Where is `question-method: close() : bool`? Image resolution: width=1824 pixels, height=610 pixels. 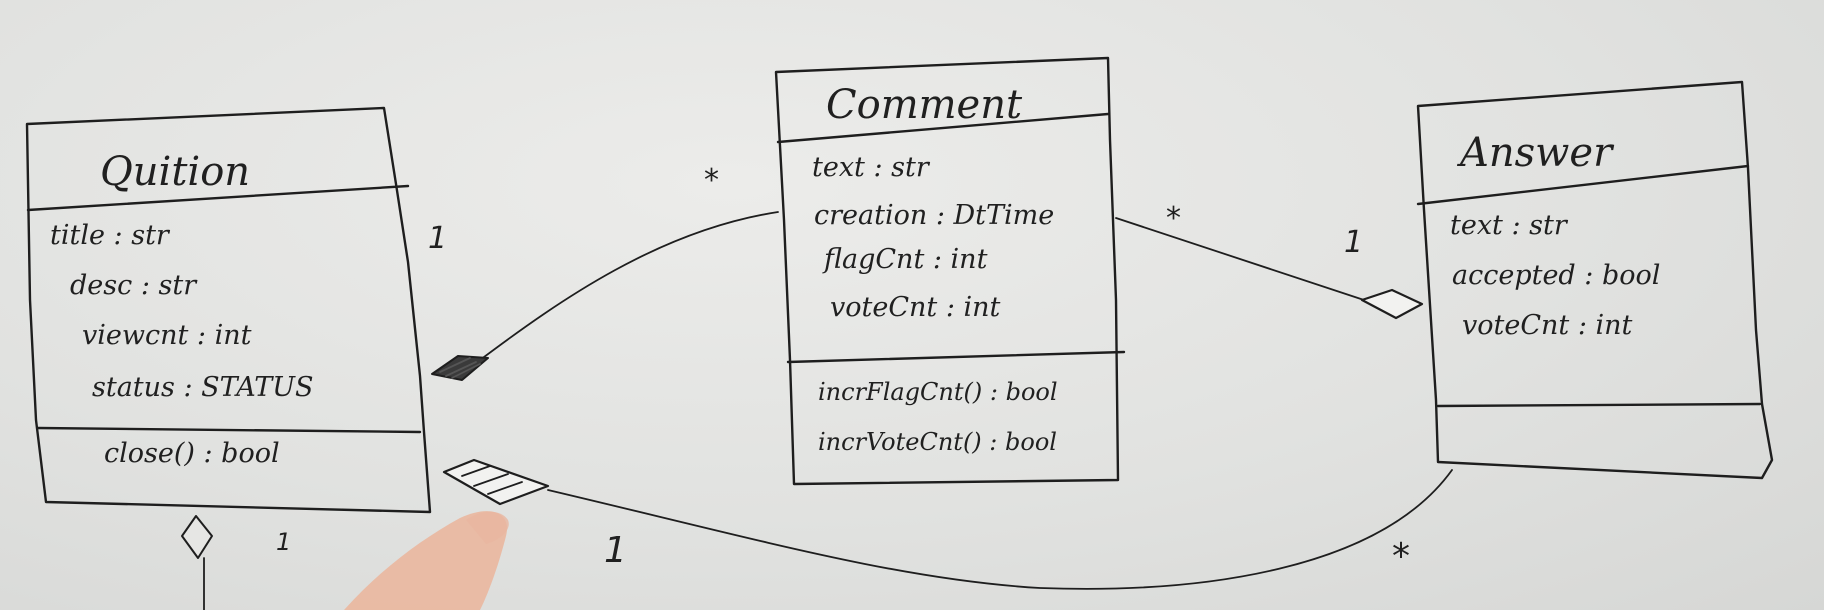
question-method: close() : bool is located at coordinates (192, 453).